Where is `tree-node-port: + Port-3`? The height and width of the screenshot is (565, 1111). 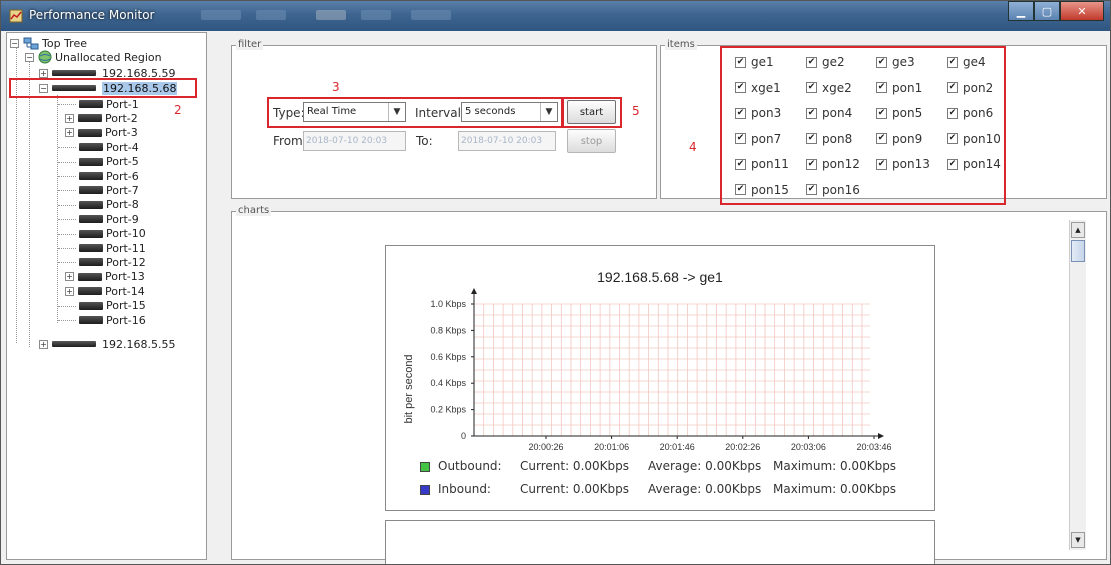 tree-node-port: + Port-3 is located at coordinates (101, 133).